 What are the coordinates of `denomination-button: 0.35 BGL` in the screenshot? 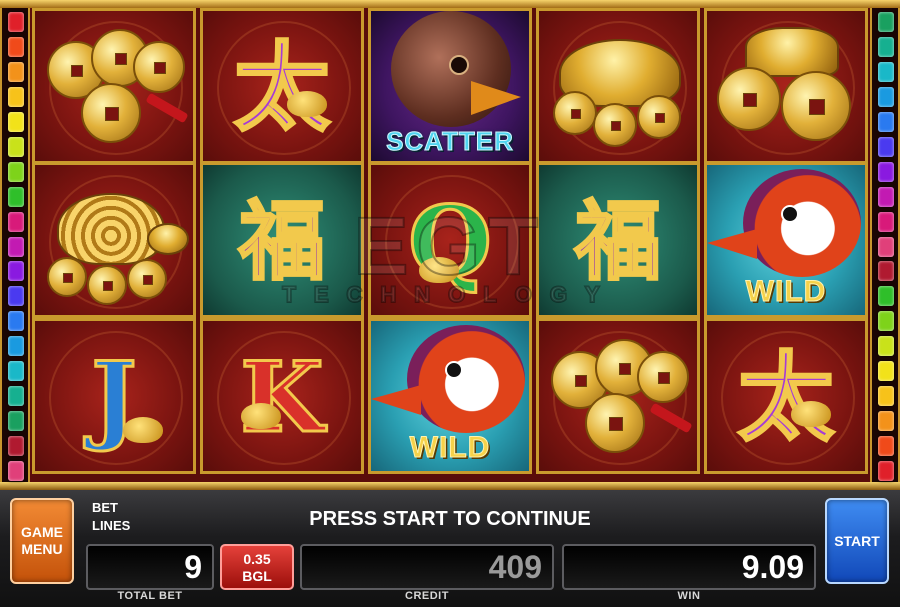 It's located at (257, 567).